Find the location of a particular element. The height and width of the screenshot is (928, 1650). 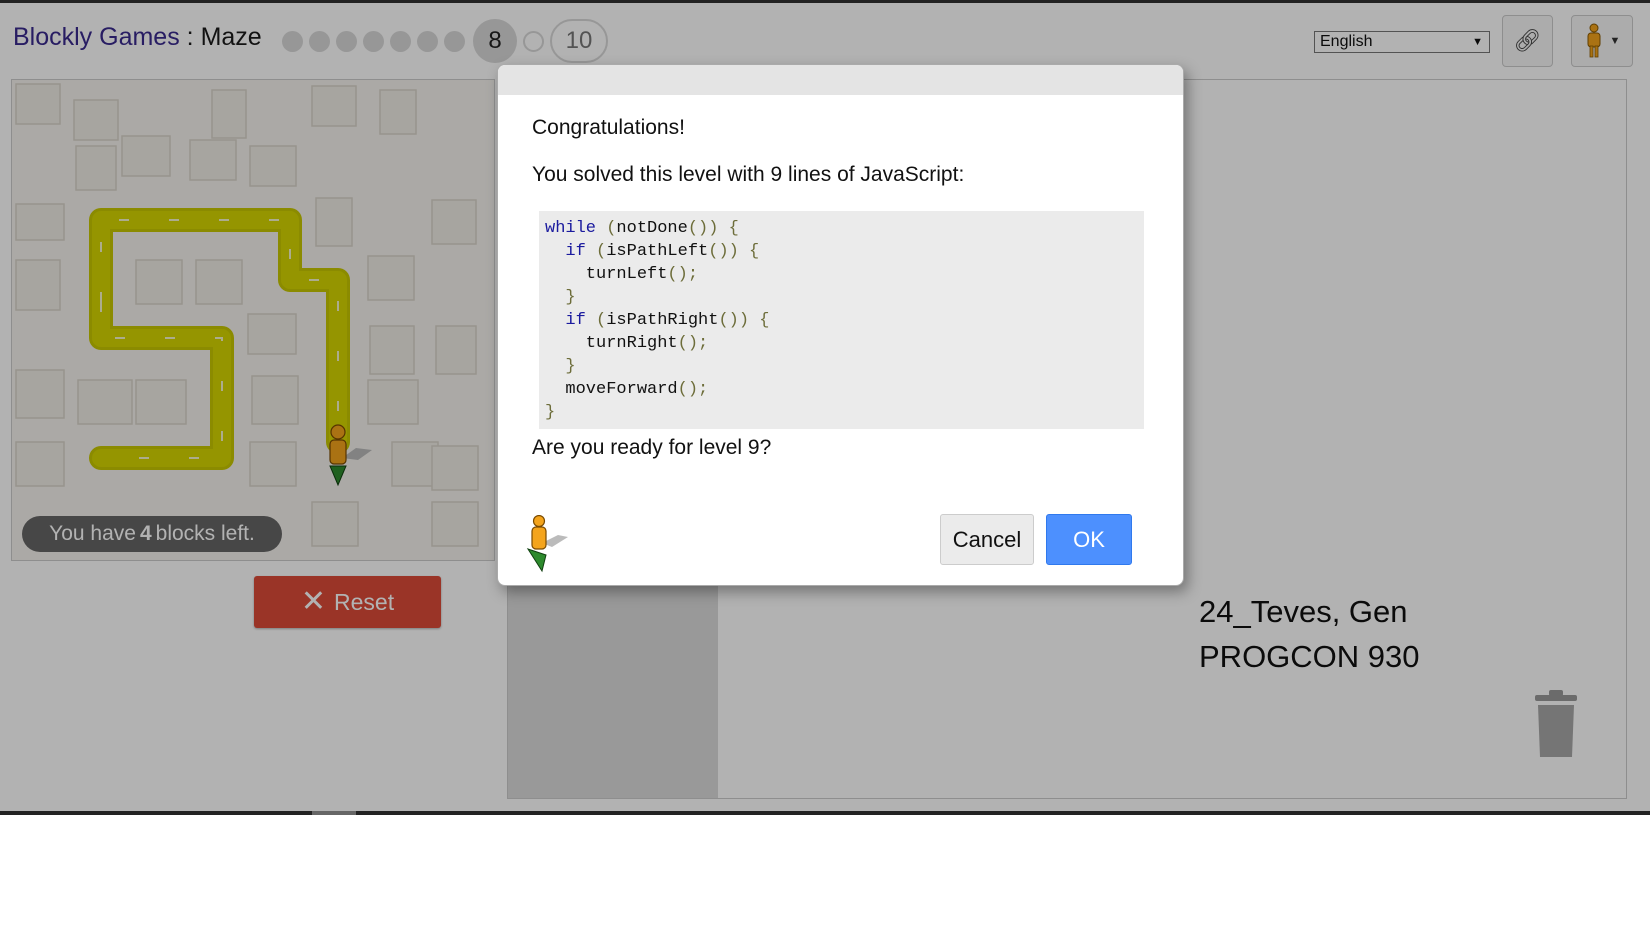

code-line: while (notDone()) { is located at coordinates (642, 228).